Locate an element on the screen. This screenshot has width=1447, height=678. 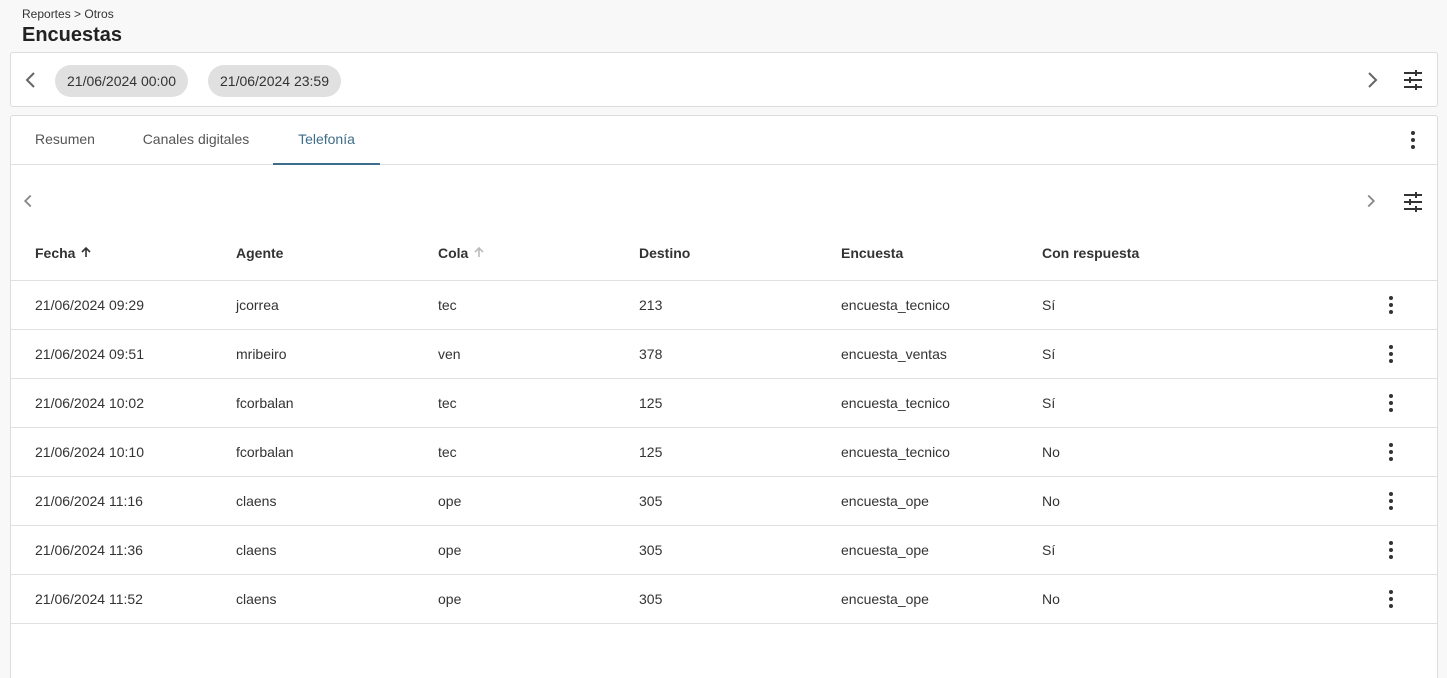
cell-agente: mribeiro is located at coordinates (261, 354).